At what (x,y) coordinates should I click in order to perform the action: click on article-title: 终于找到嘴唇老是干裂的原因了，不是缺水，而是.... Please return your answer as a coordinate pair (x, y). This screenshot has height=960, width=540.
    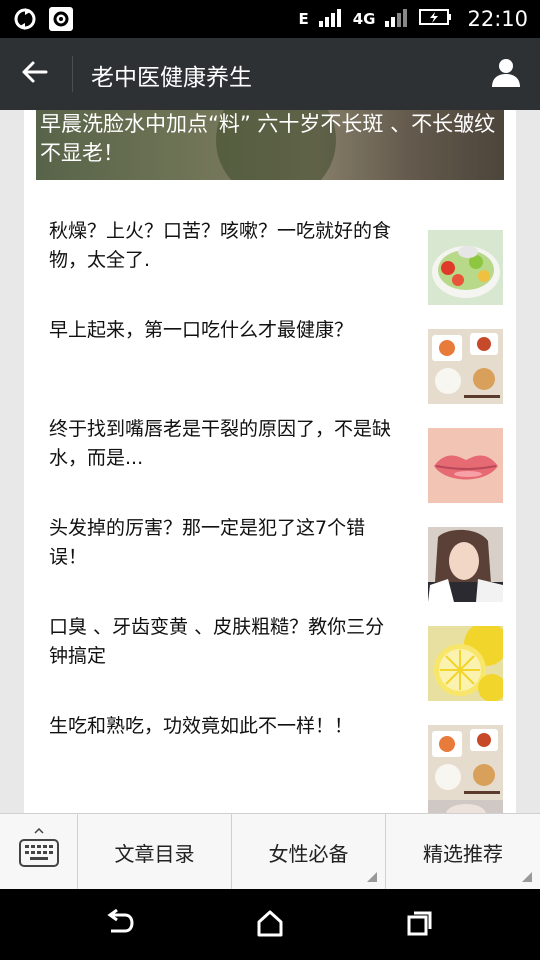
    Looking at the image, I should click on (220, 443).